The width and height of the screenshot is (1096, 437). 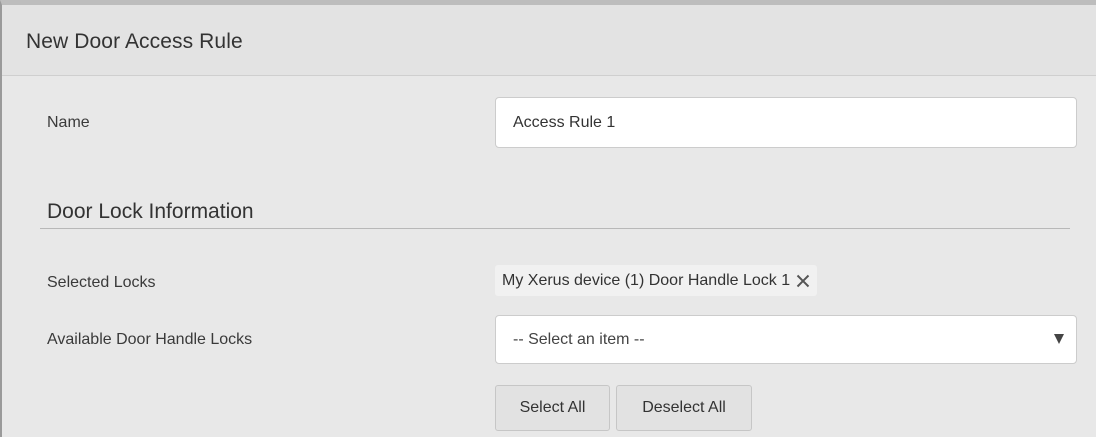 I want to click on name-input: Access Rule 1, so click(x=786, y=122).